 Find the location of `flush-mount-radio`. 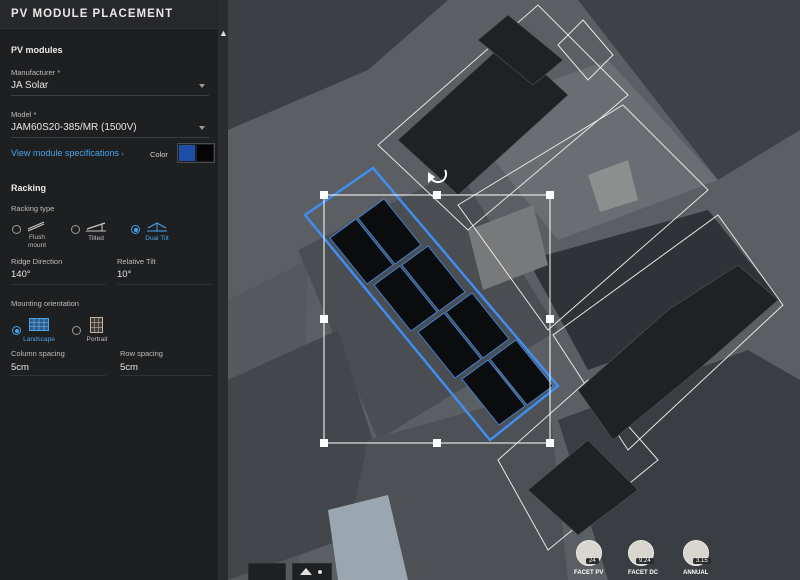

flush-mount-radio is located at coordinates (16, 229).